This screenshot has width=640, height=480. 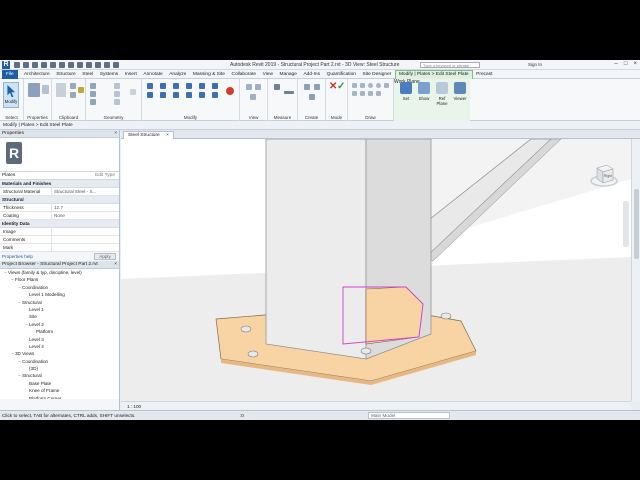 What do you see at coordinates (386, 85) in the screenshot?
I see `draw-arc-icon` at bounding box center [386, 85].